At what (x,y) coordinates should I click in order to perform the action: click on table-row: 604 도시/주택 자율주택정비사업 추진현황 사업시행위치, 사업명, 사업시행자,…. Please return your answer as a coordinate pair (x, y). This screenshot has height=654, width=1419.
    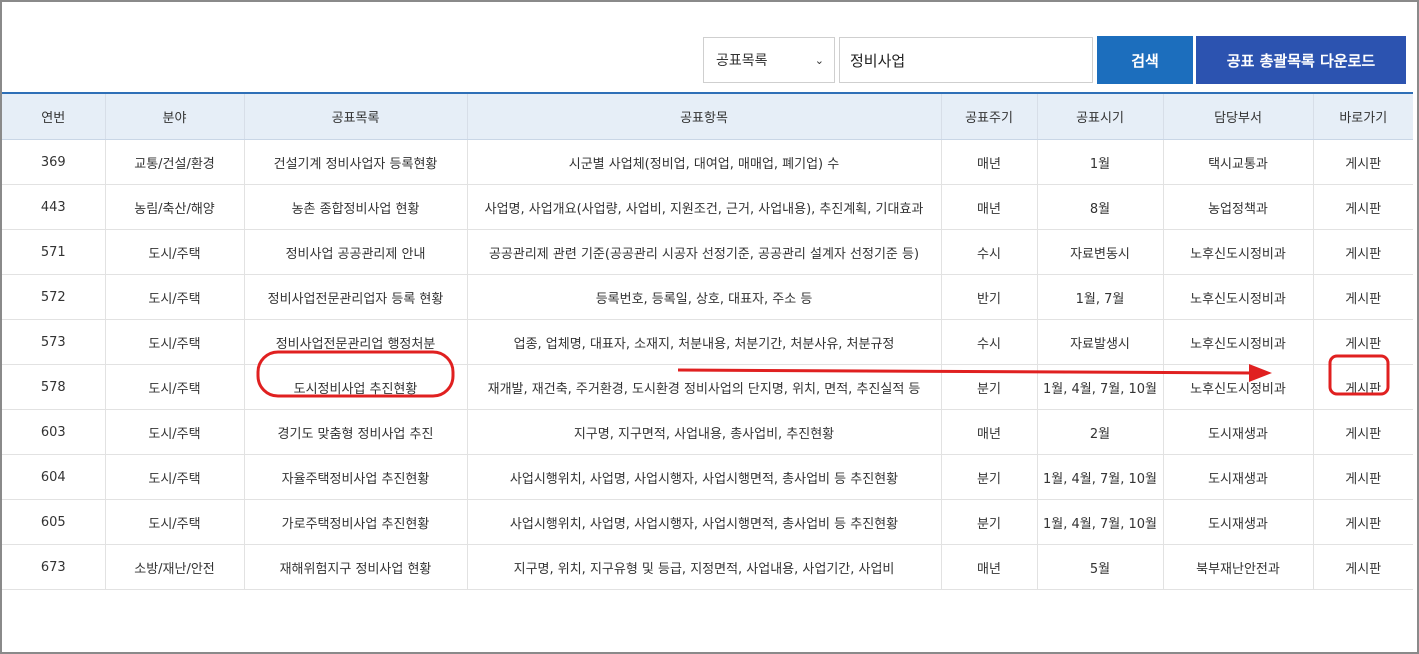
    Looking at the image, I should click on (707, 477).